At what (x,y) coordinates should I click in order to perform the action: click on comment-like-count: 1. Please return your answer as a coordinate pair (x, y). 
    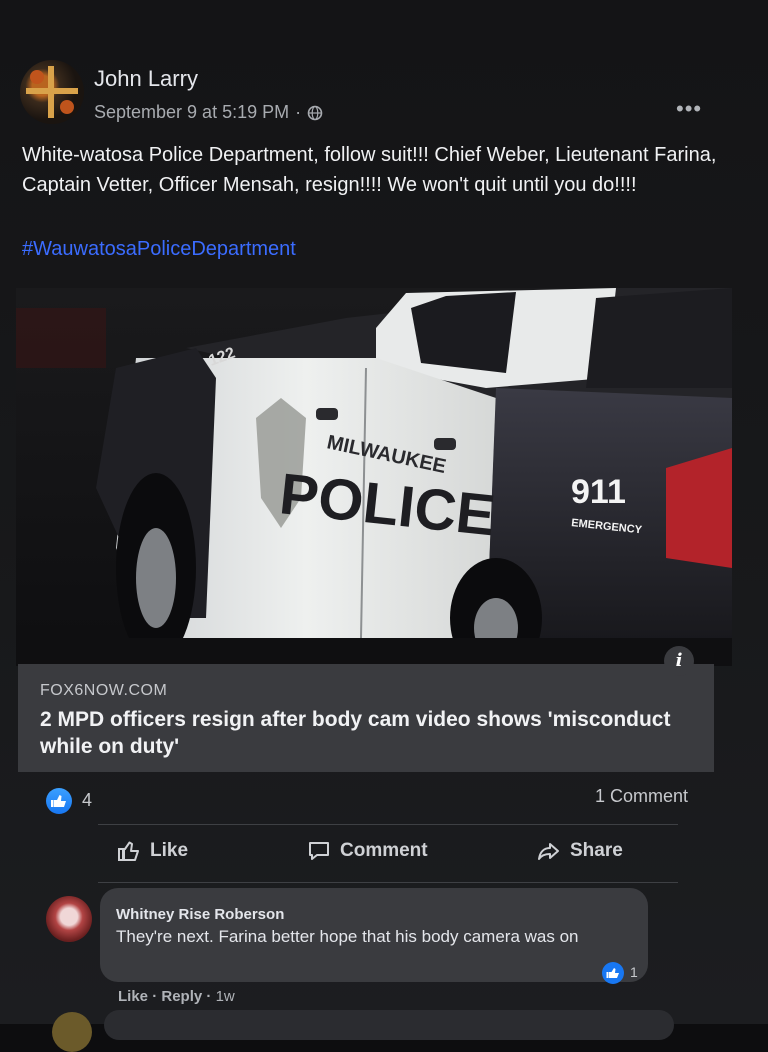
    Looking at the image, I should click on (634, 972).